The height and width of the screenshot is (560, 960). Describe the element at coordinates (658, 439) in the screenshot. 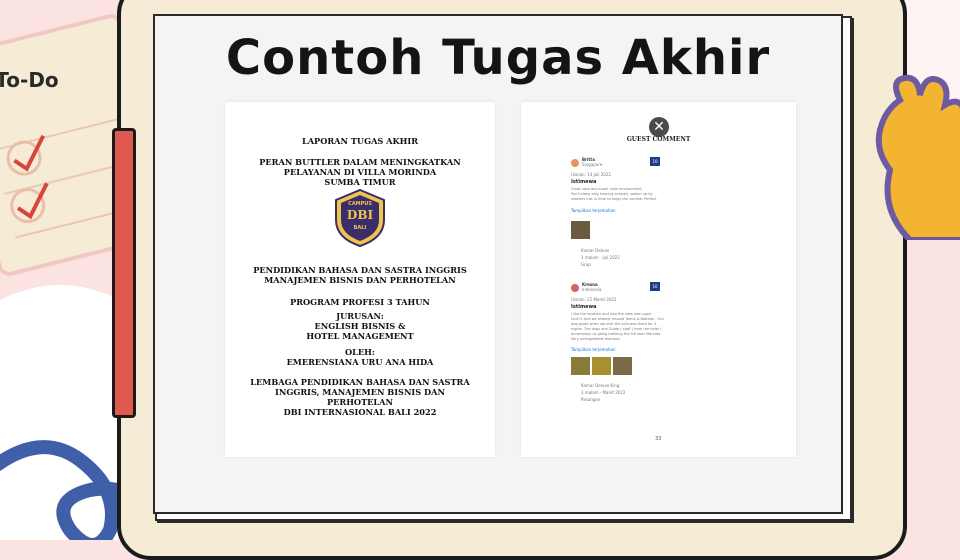

I see `page-number: 33` at that location.